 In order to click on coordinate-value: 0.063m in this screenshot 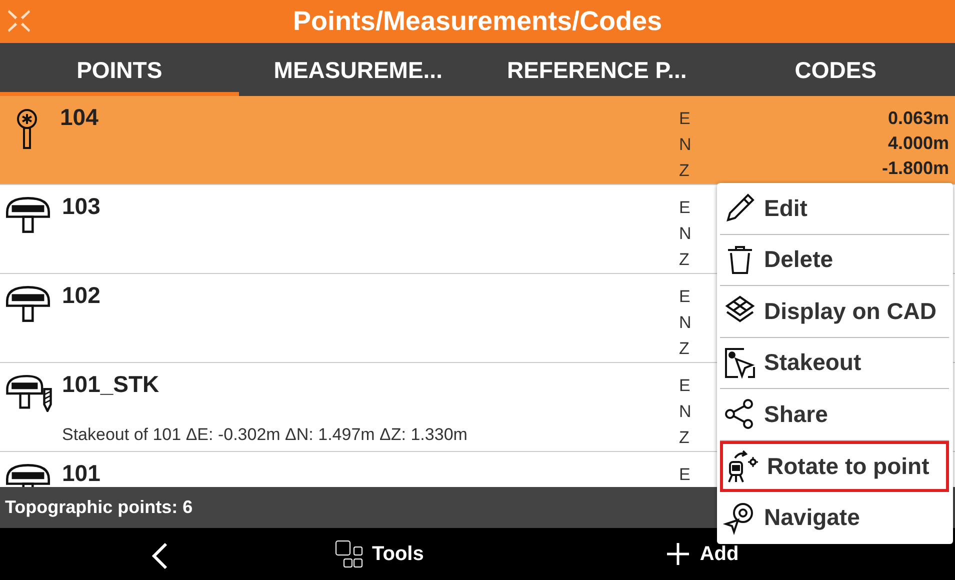, I will do `click(918, 118)`.